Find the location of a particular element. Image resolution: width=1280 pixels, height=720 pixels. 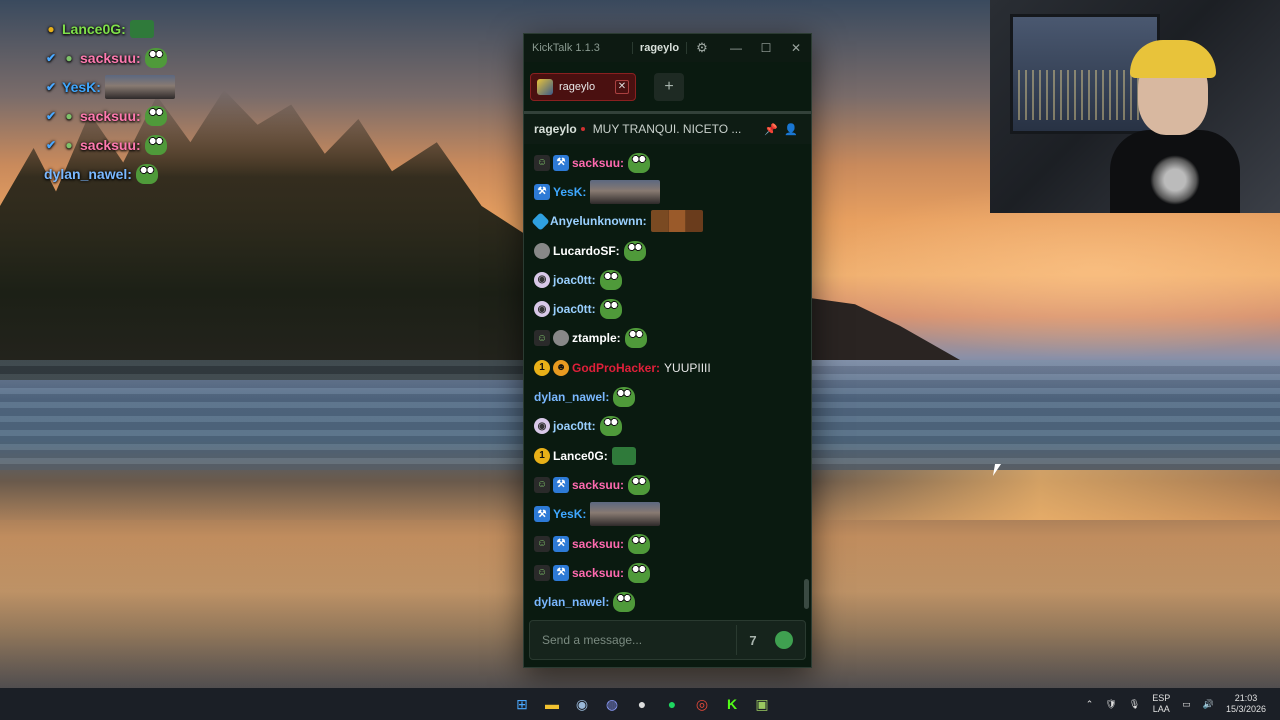

maximize-button: ☐ is located at coordinates (766, 48).